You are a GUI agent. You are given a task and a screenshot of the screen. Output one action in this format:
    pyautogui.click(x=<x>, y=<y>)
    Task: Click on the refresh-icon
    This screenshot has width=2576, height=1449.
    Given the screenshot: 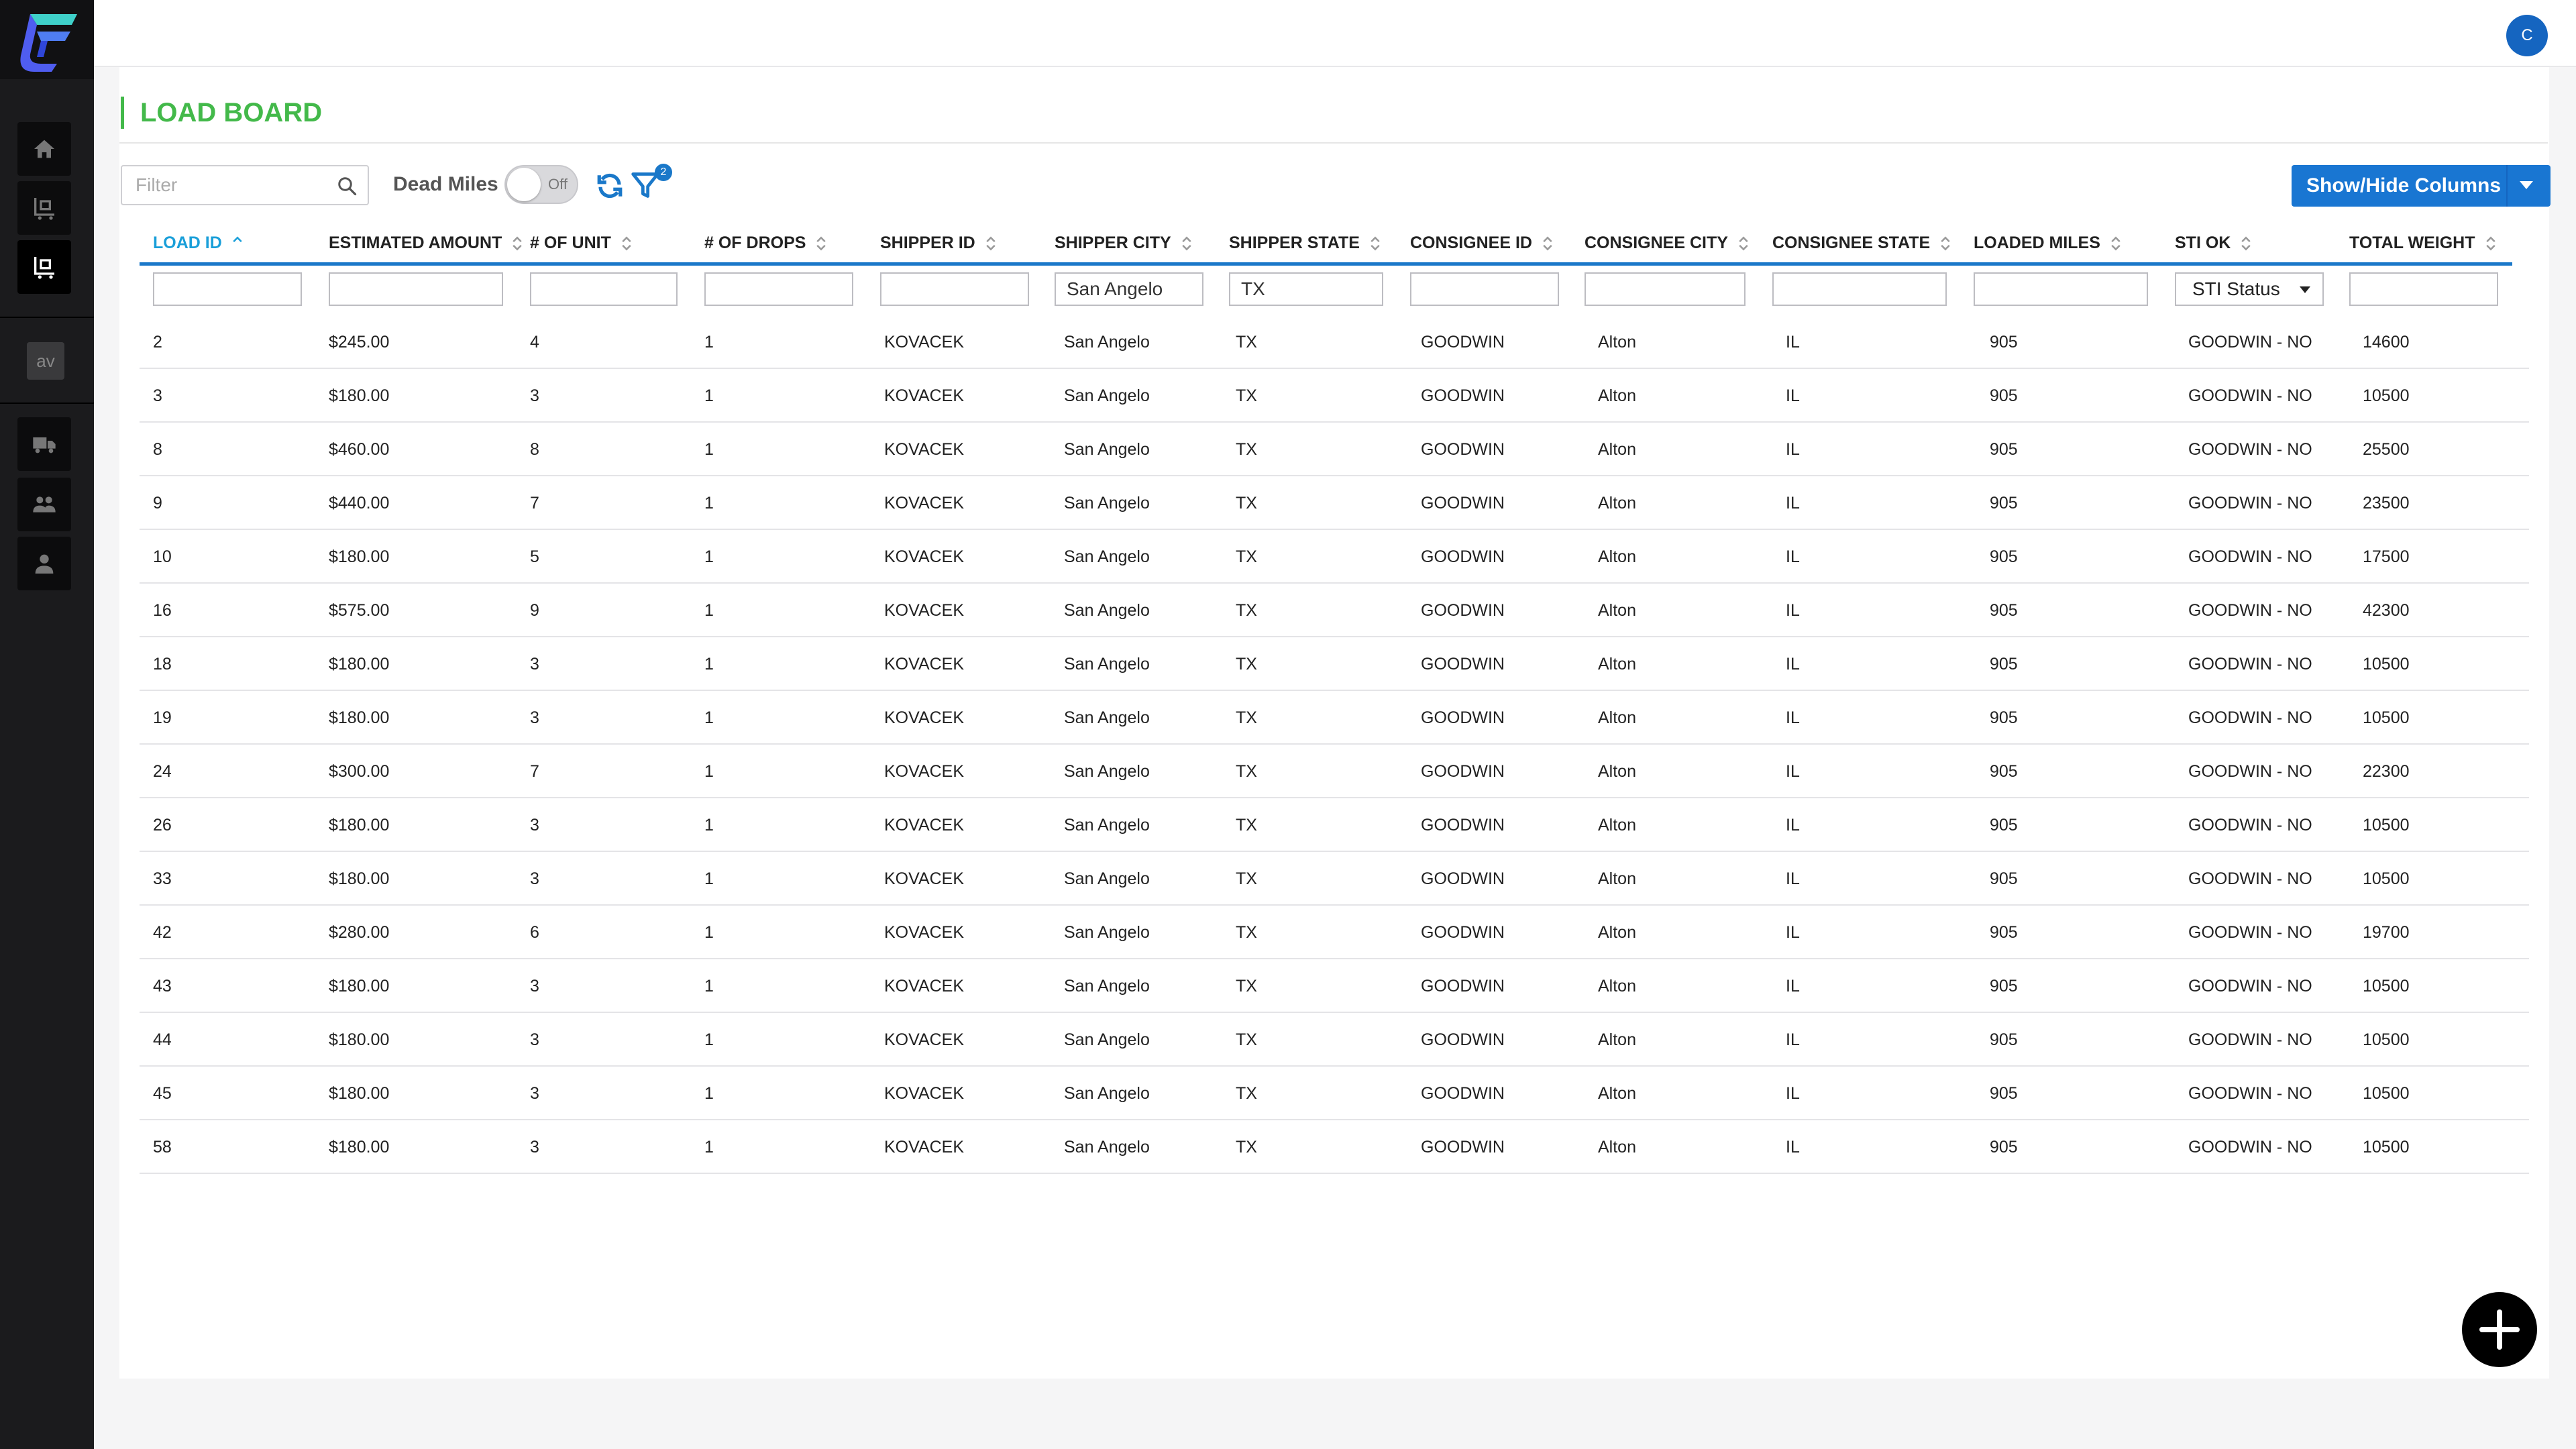 What is the action you would take?
    pyautogui.click(x=610, y=186)
    